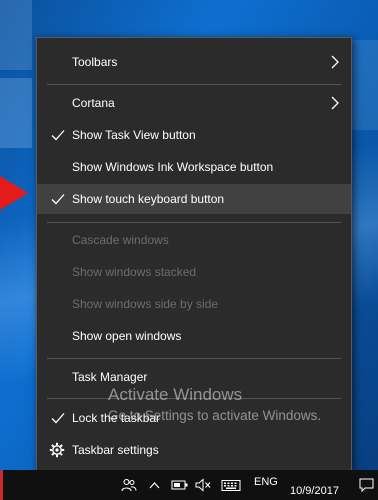 The height and width of the screenshot is (500, 378). I want to click on gear-icon, so click(57, 450).